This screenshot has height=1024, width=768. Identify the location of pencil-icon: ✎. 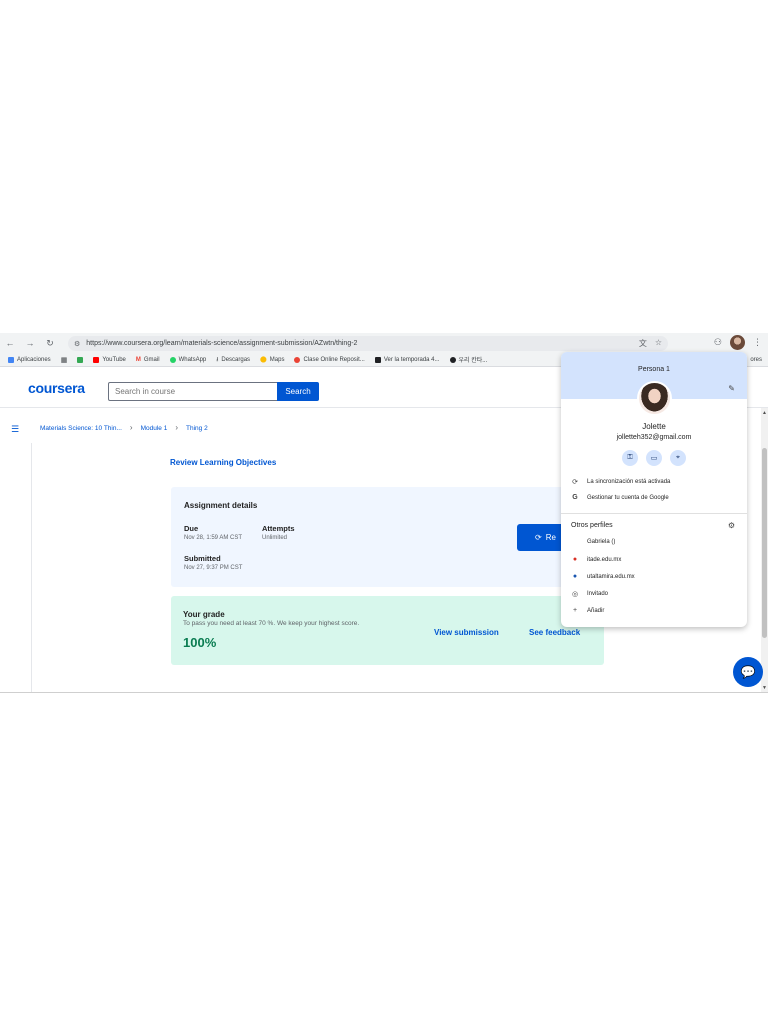
(731, 388).